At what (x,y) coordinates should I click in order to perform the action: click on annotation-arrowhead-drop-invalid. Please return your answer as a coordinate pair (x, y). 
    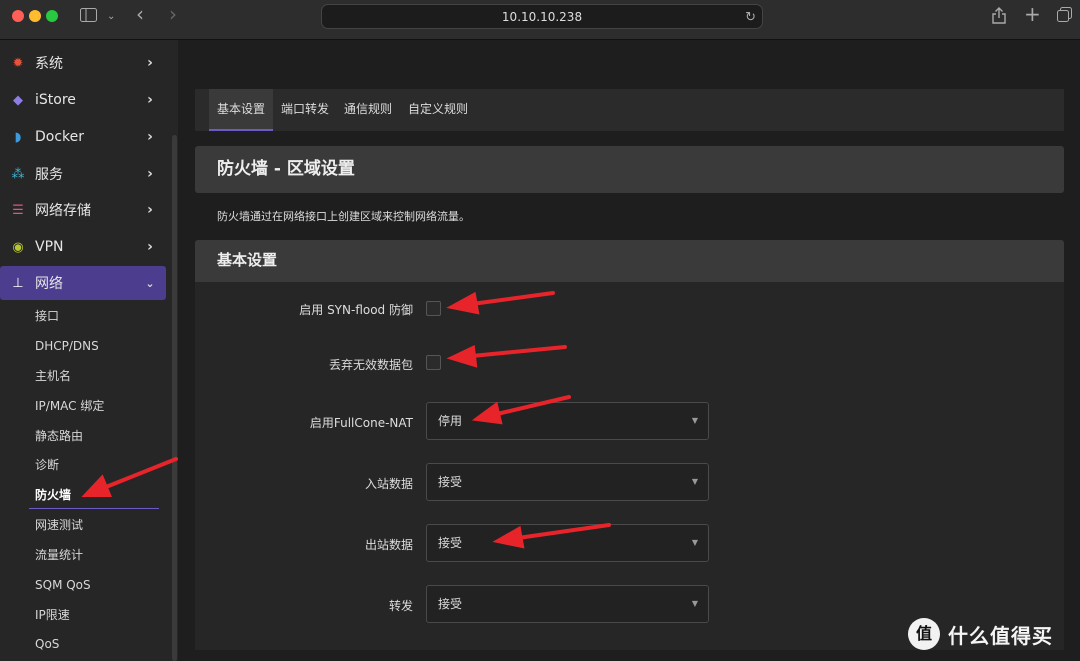
    Looking at the image, I should click on (462, 356).